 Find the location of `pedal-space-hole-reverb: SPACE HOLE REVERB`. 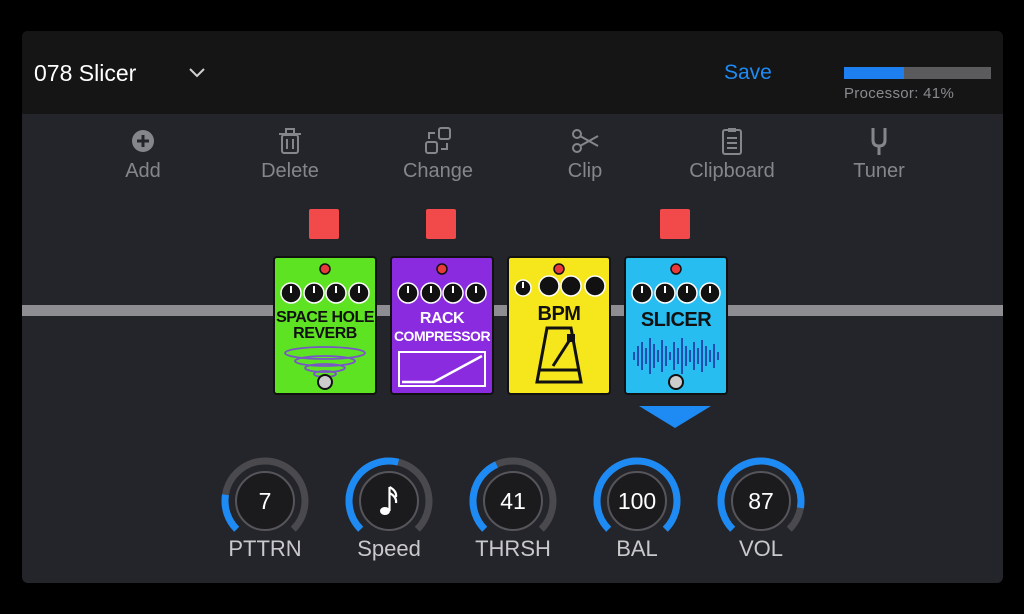

pedal-space-hole-reverb: SPACE HOLE REVERB is located at coordinates (325, 325).